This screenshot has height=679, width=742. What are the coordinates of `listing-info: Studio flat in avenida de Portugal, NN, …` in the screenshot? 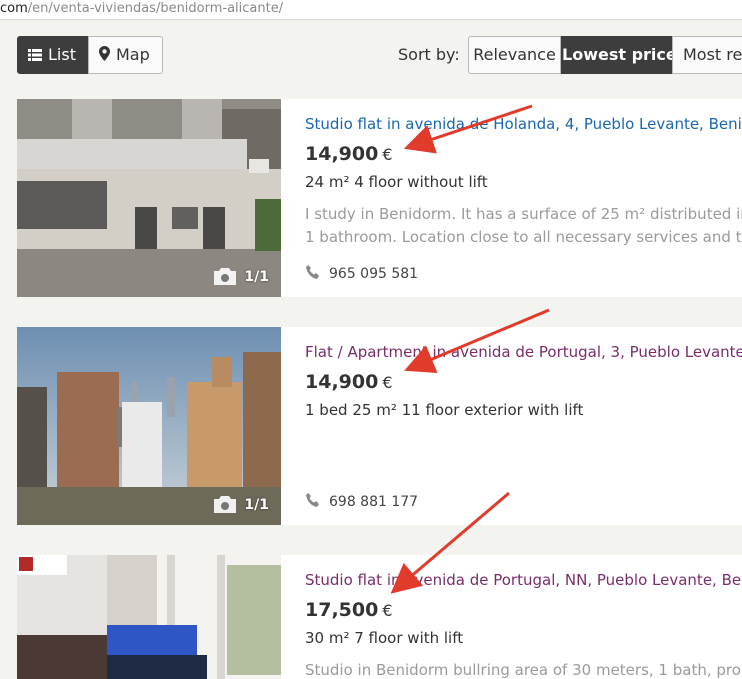 It's located at (523, 617).